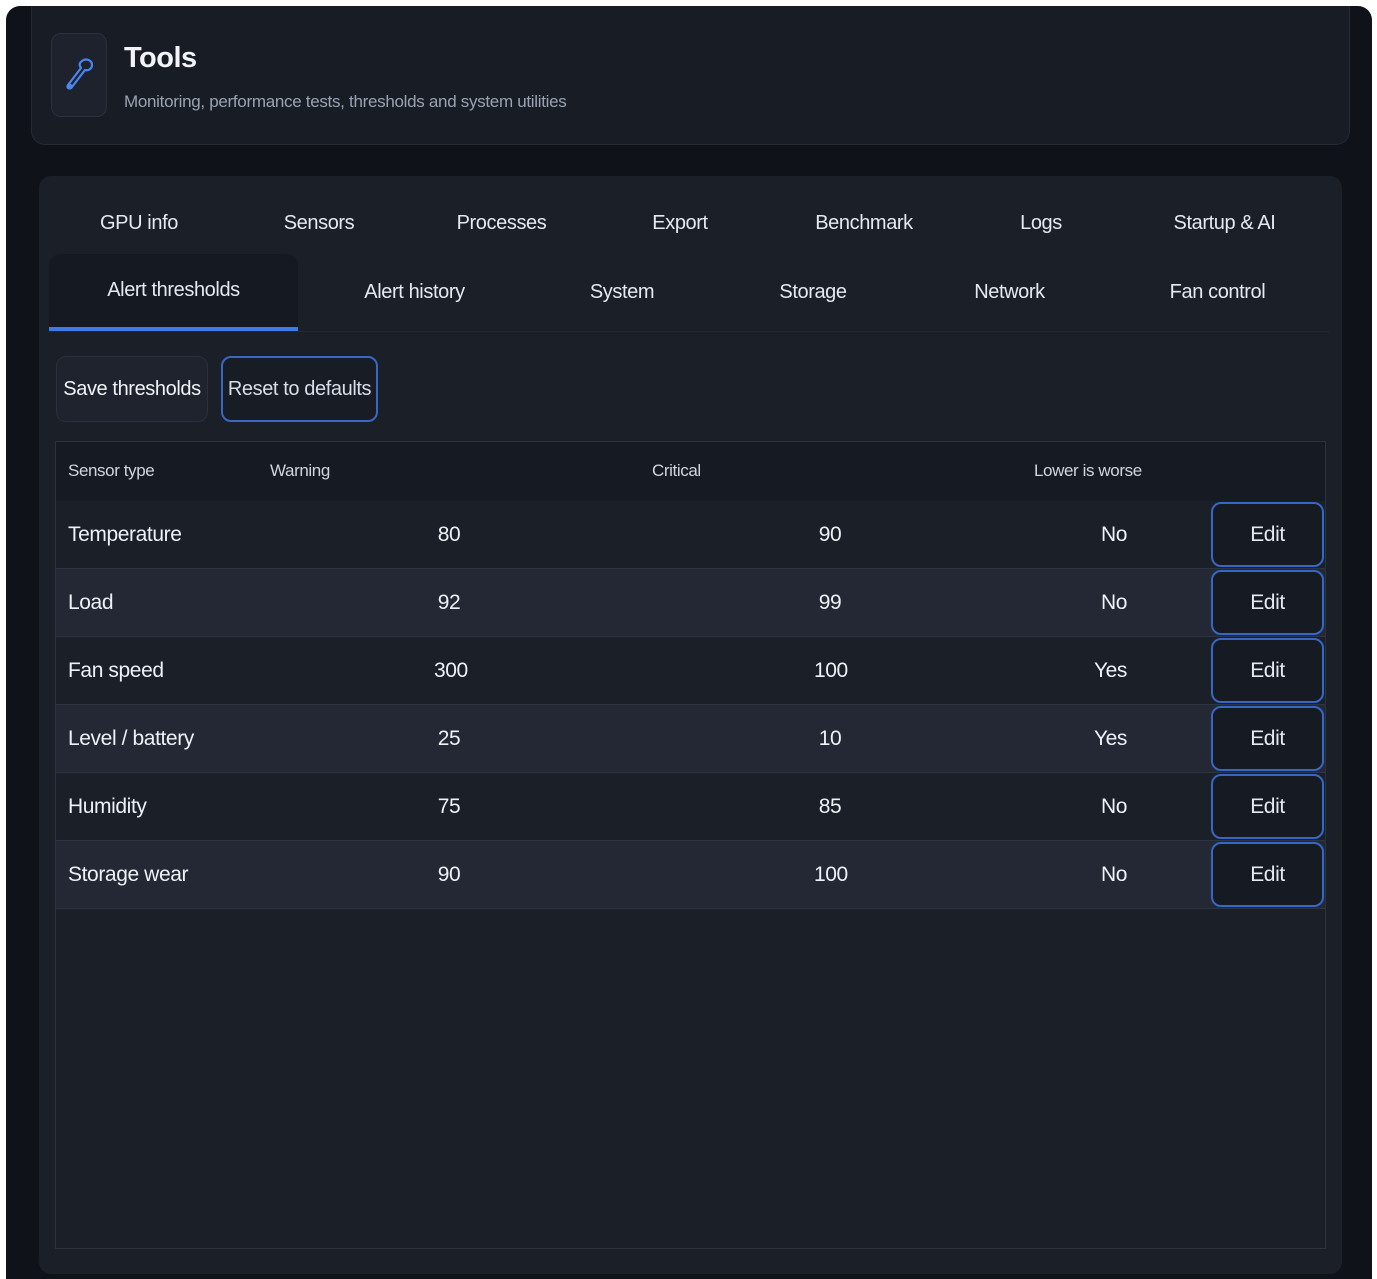 This screenshot has height=1279, width=1377. I want to click on page-title: Tools, so click(160, 58).